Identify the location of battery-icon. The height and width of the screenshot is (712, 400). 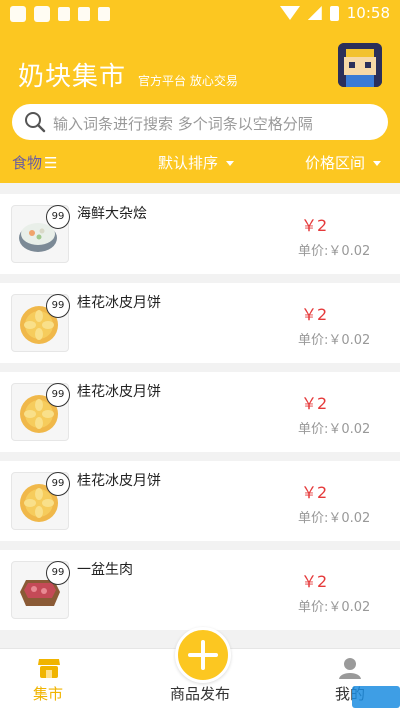
(334, 13).